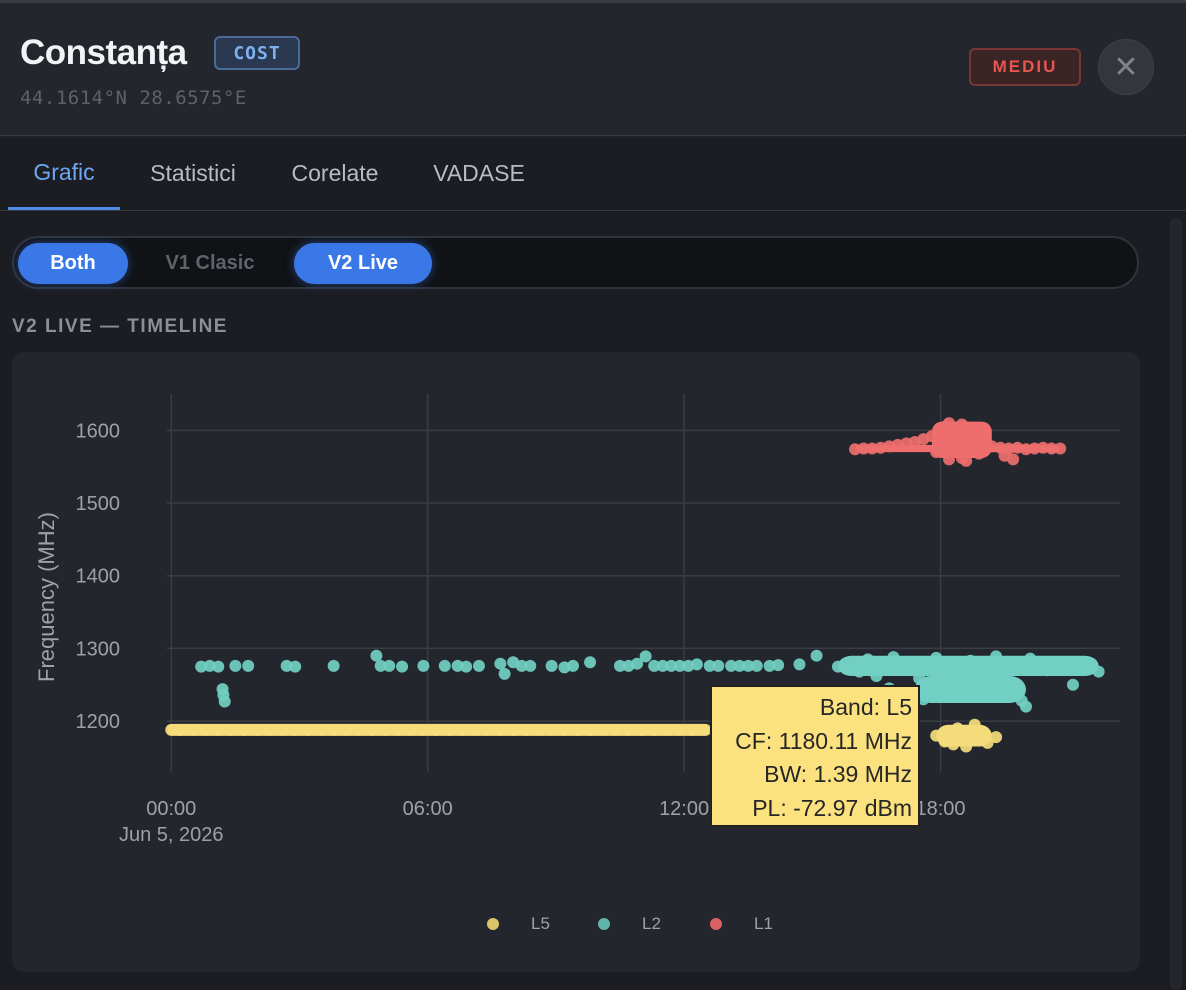 This screenshot has width=1186, height=990. I want to click on legend-marker-l1, so click(716, 924).